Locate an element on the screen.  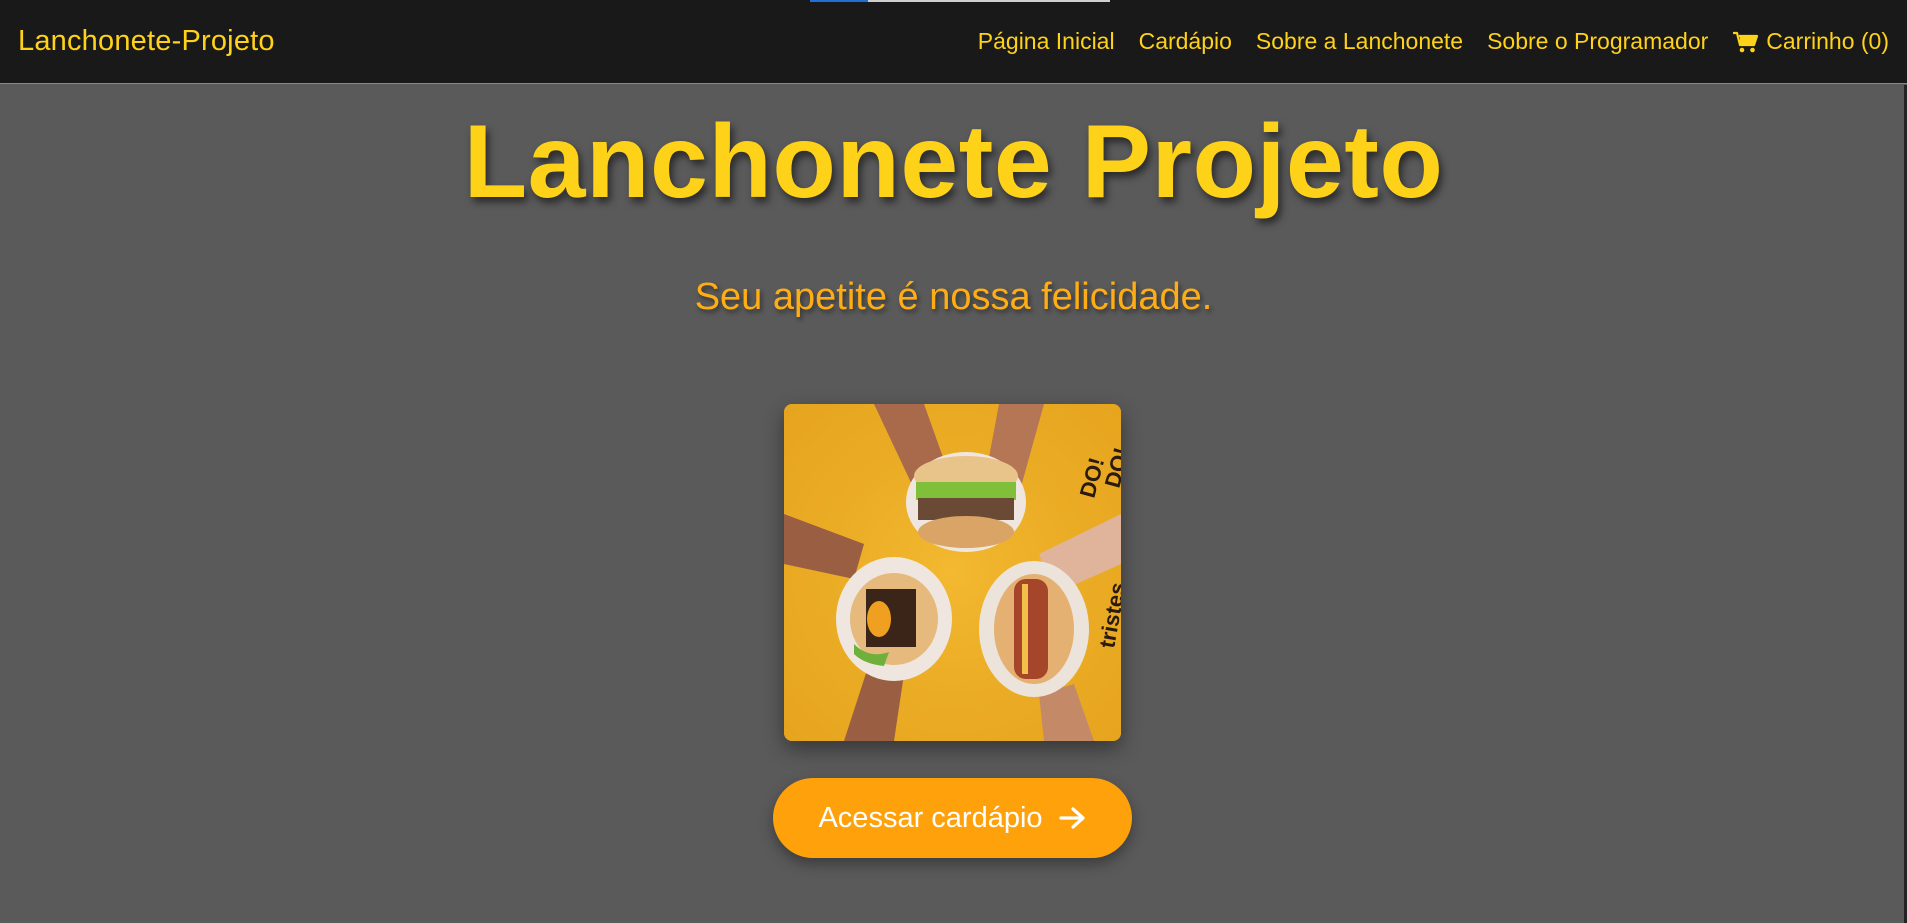
nav-link-carrinho: Carrinho (0) is located at coordinates (1810, 41).